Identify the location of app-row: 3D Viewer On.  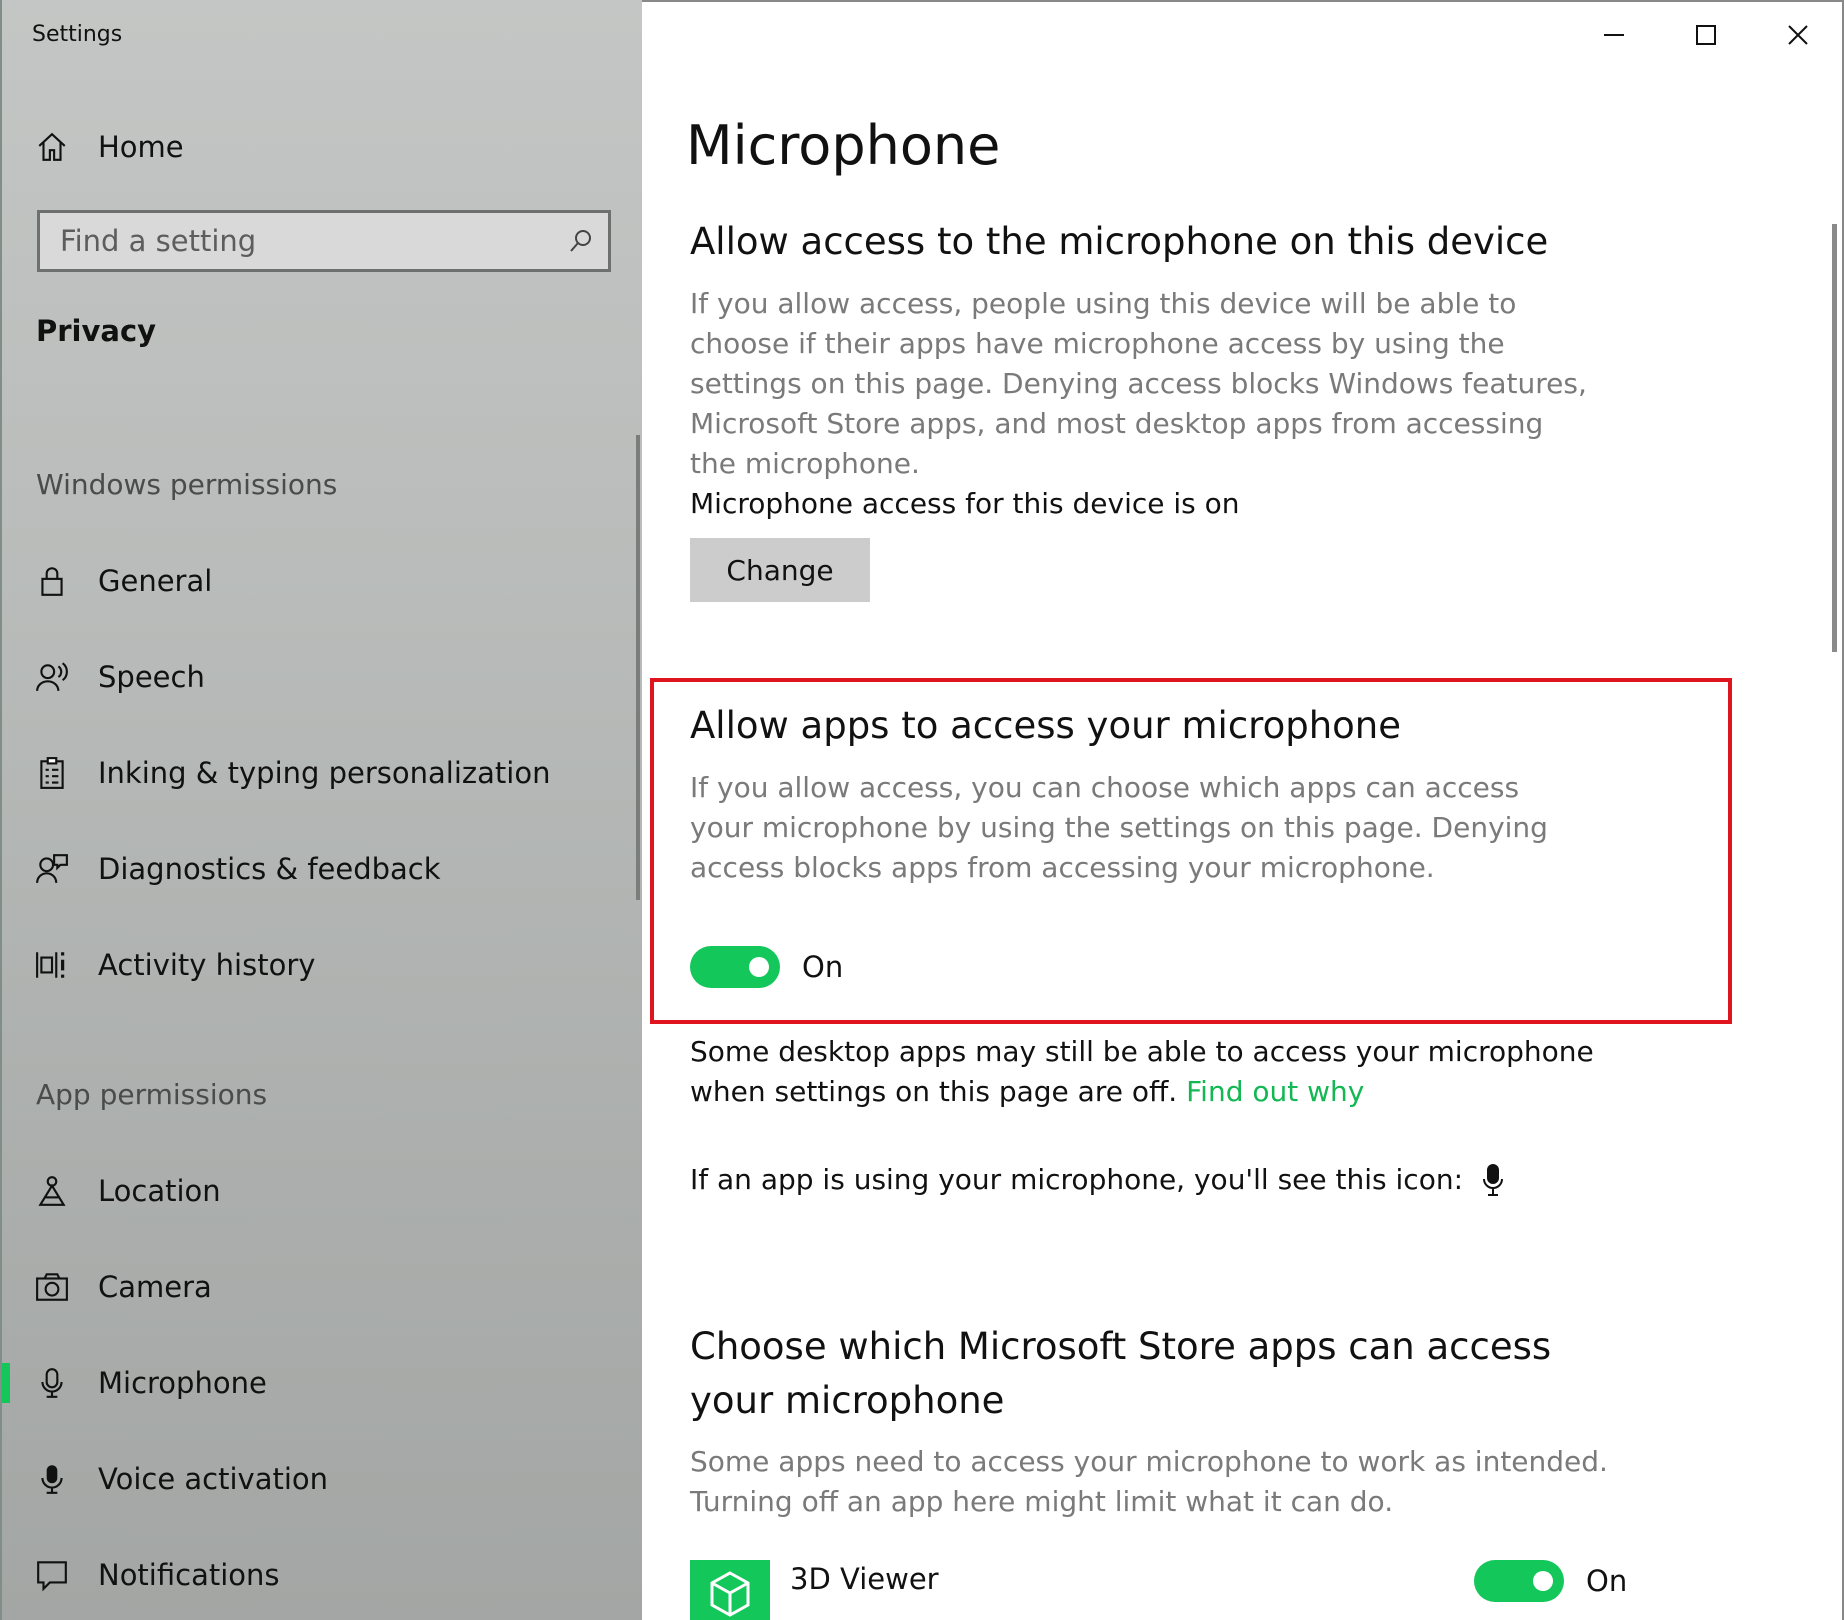
(1170, 1590).